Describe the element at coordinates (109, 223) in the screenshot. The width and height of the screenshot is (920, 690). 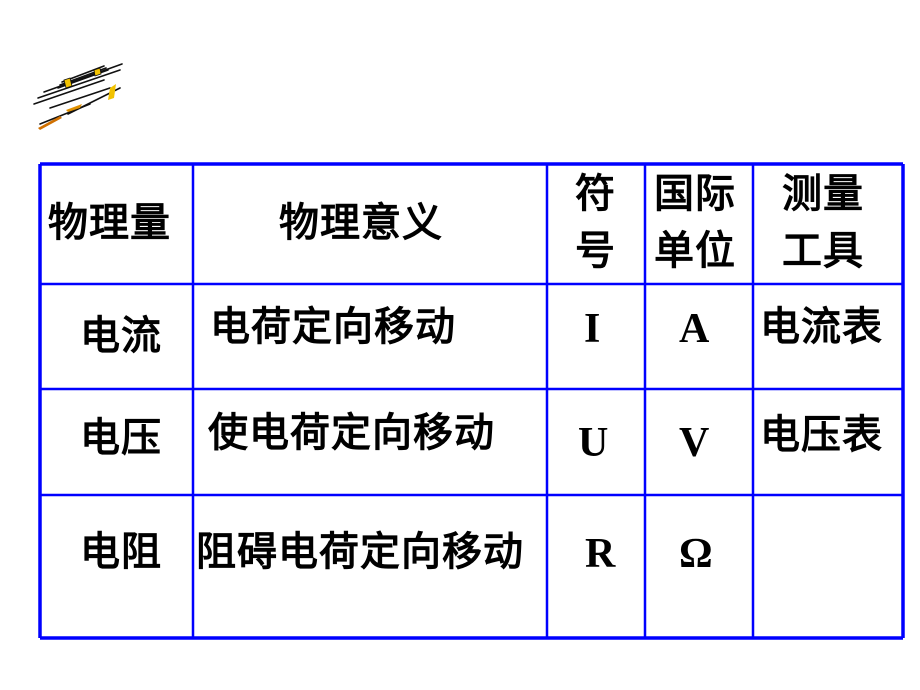
I see `header-quantity: 物理量` at that location.